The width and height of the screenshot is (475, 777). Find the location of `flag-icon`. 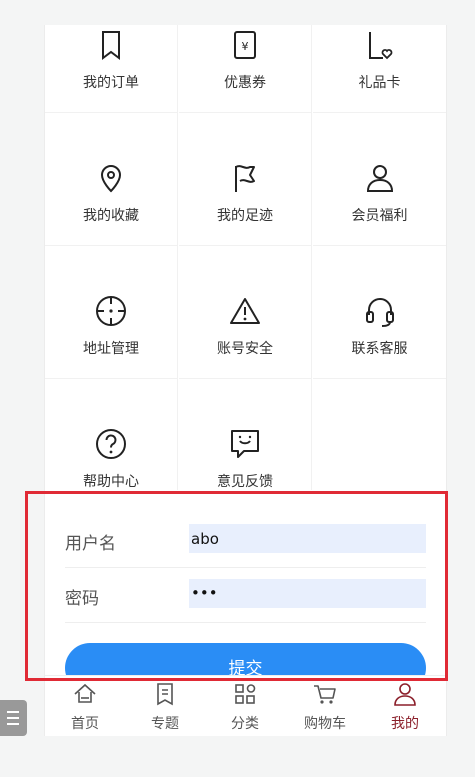

flag-icon is located at coordinates (245, 178).